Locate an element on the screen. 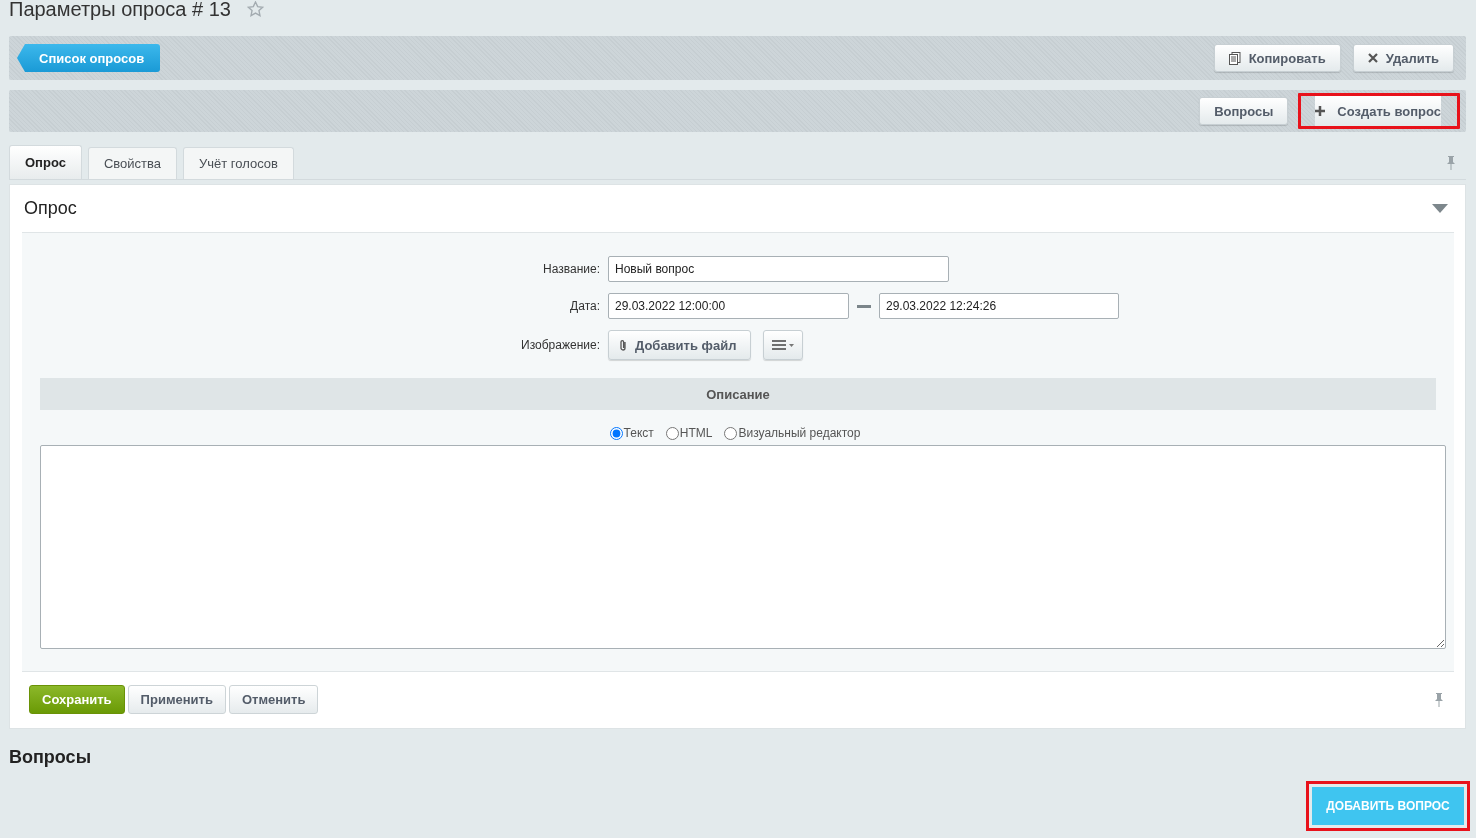 The width and height of the screenshot is (1476, 838). menu-icon is located at coordinates (783, 345).